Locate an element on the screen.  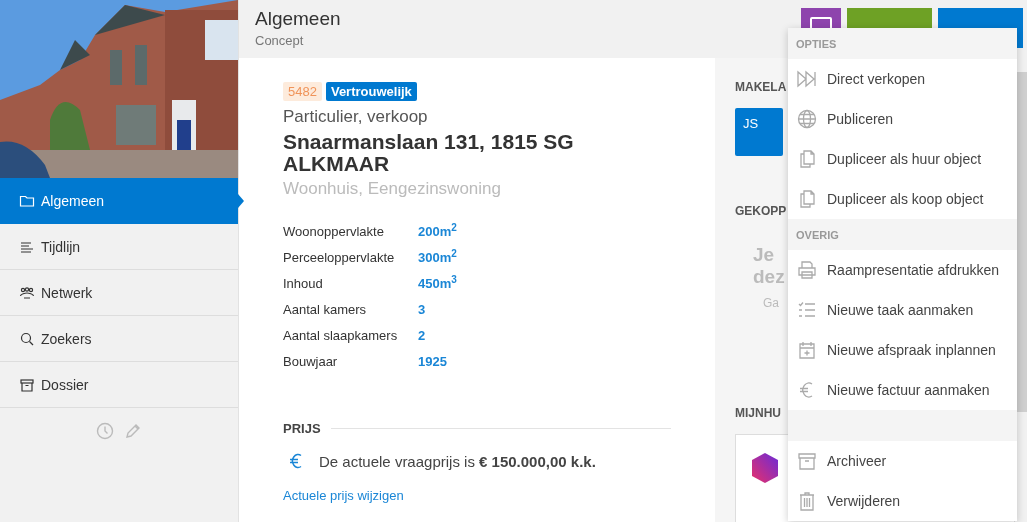
section-heading: GEKOPP is located at coordinates (761, 211).